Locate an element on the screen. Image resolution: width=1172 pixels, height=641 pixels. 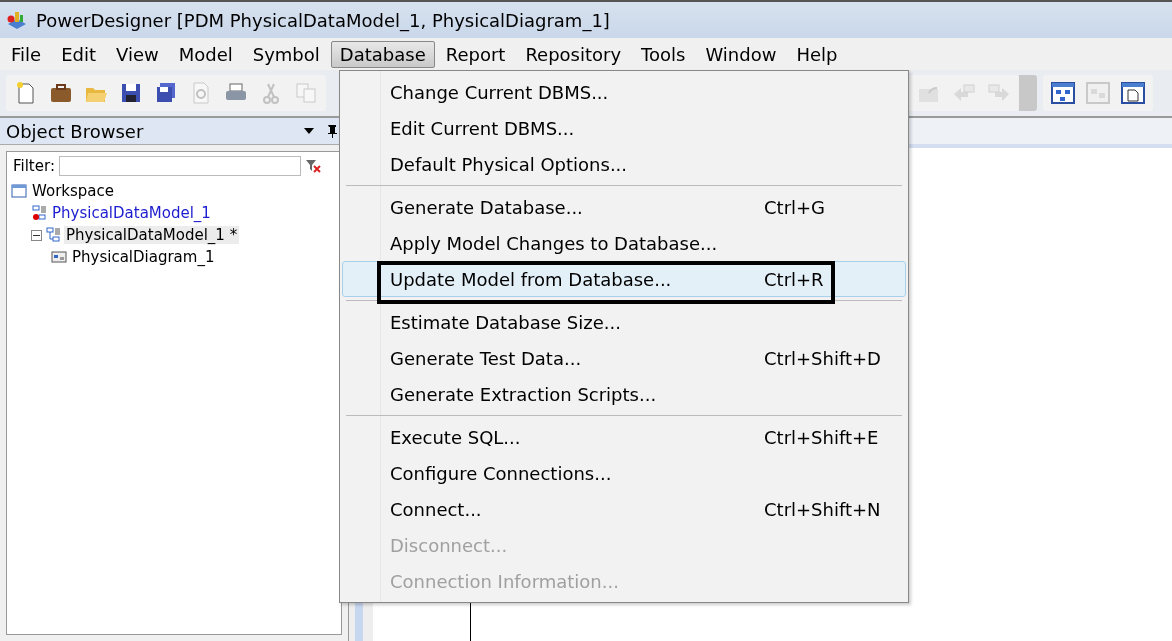
menu-item: Report is located at coordinates (475, 54).